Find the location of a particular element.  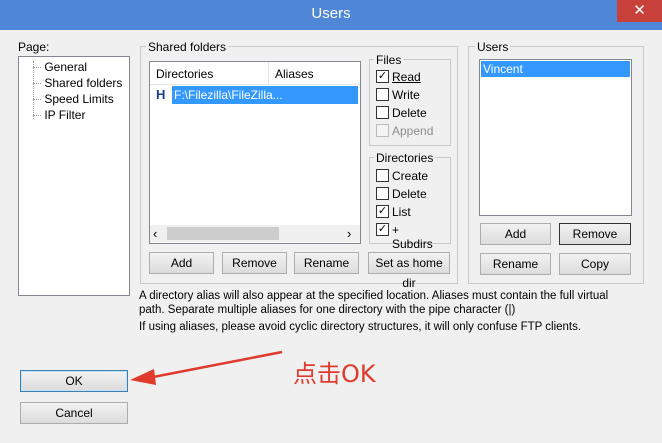

scroll-thumb is located at coordinates (223, 233).